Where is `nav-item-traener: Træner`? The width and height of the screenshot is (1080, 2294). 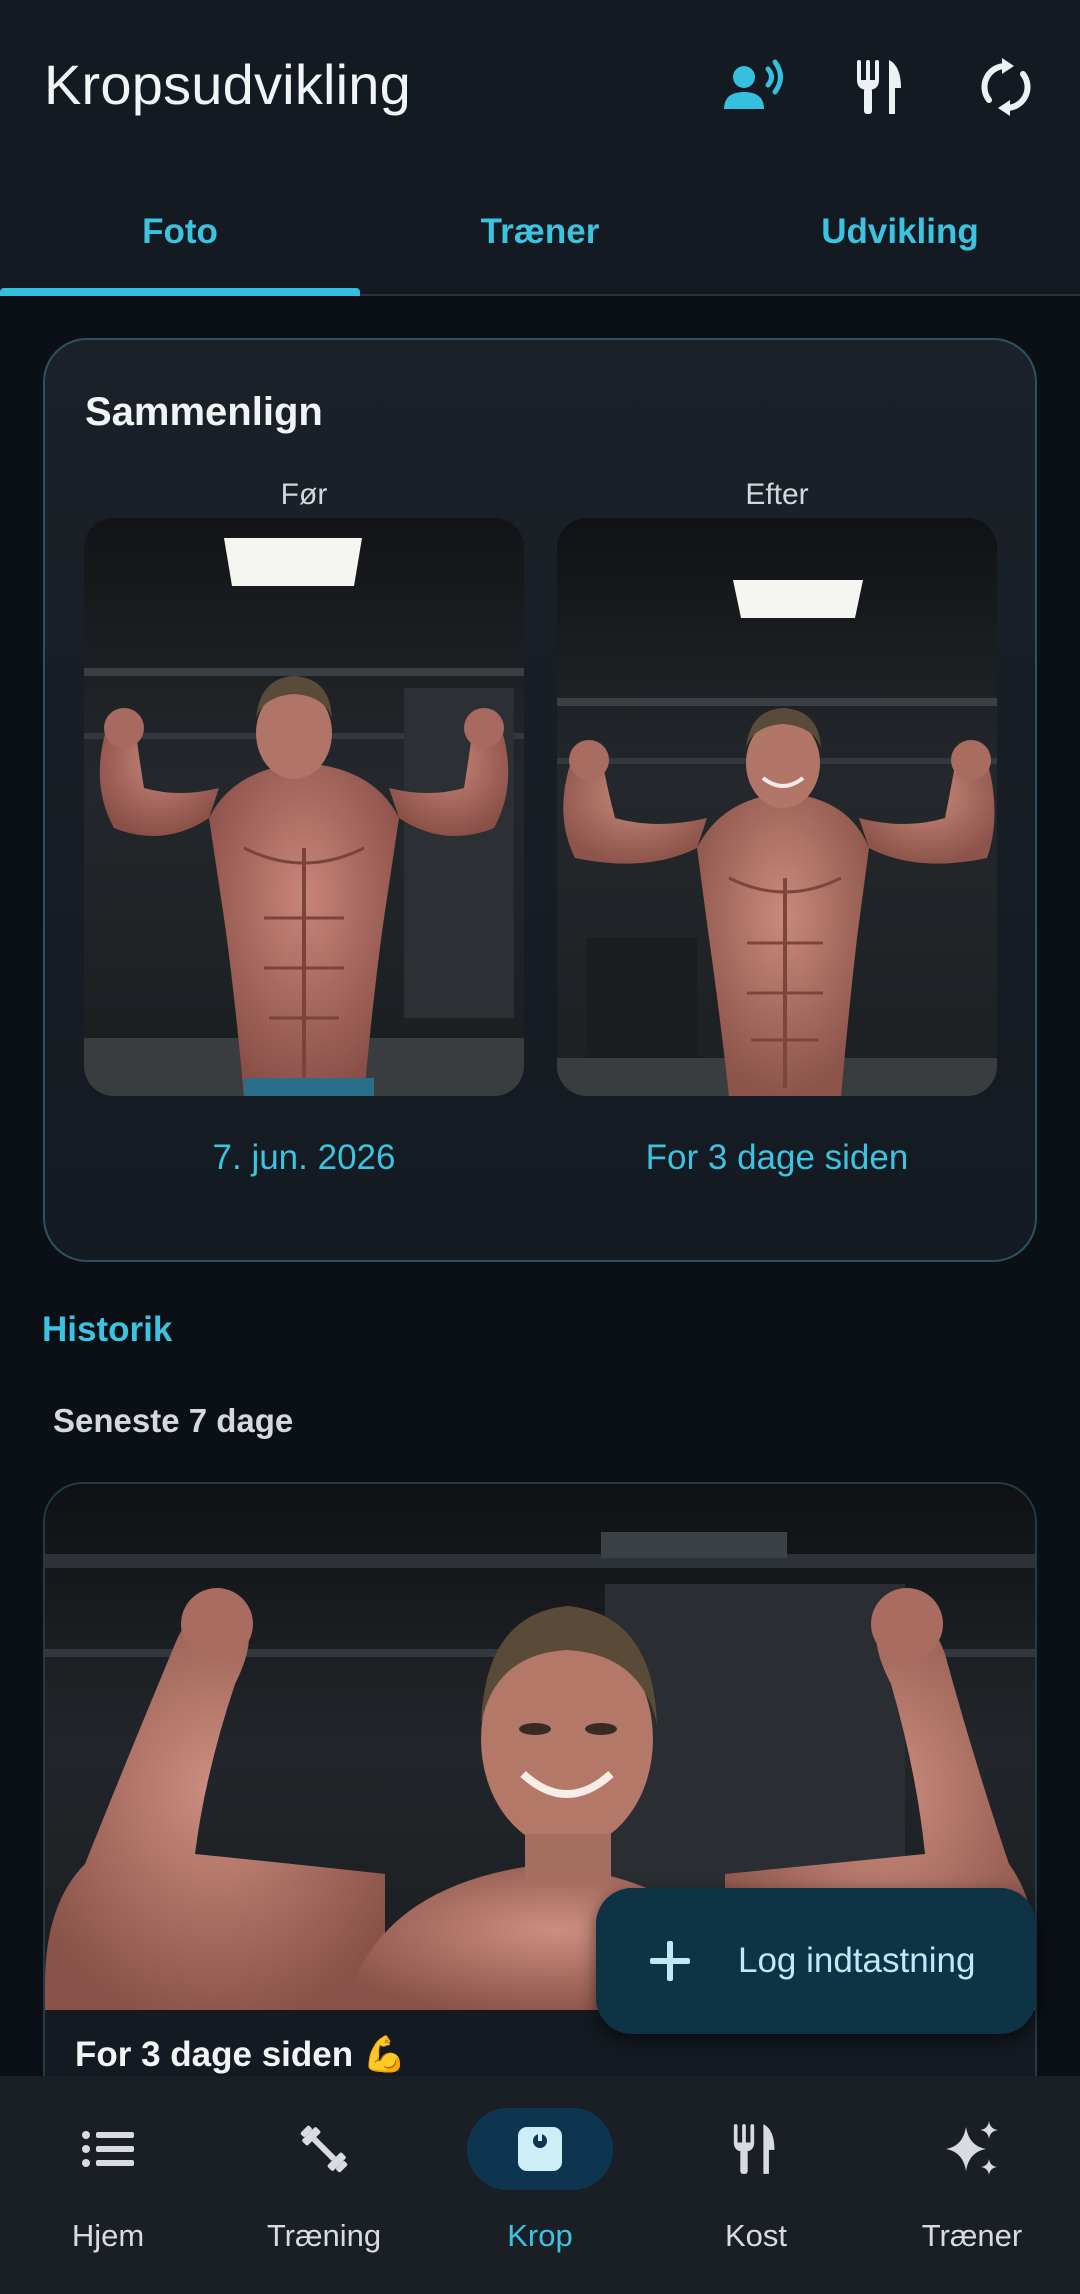
nav-item-traener: Træner is located at coordinates (972, 2185).